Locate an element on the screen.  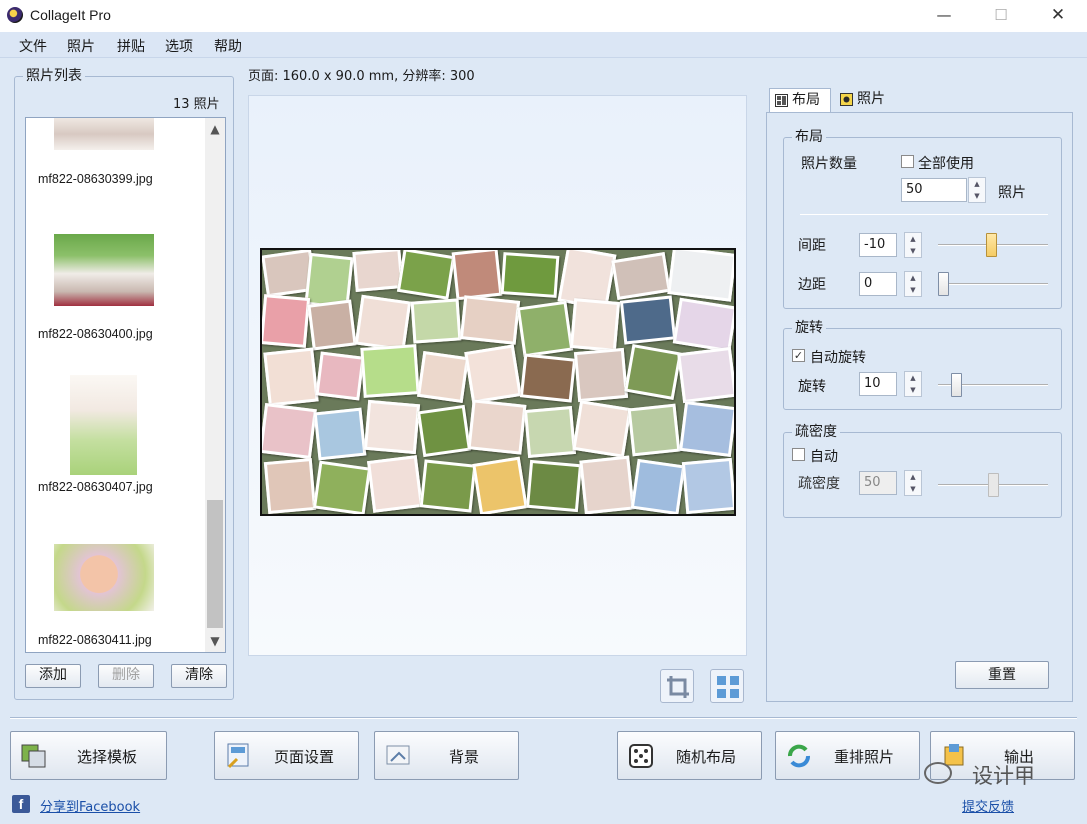
layout-icon is located at coordinates (781, 100).